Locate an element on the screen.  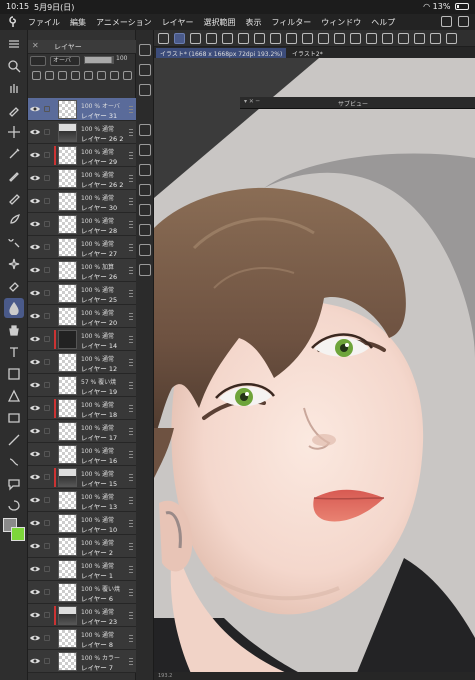
layer-row: 100 % 通常 レイヤー 8 is located at coordinates (82, 638).